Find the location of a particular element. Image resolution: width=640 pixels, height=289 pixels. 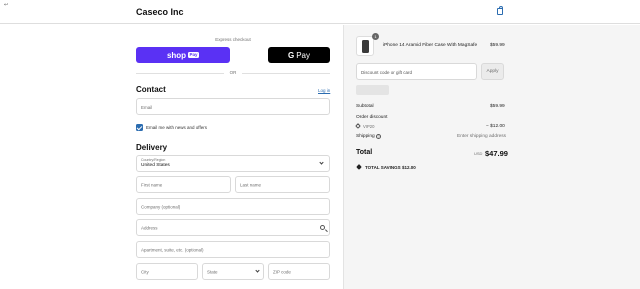

currency-code: USD is located at coordinates (478, 153).